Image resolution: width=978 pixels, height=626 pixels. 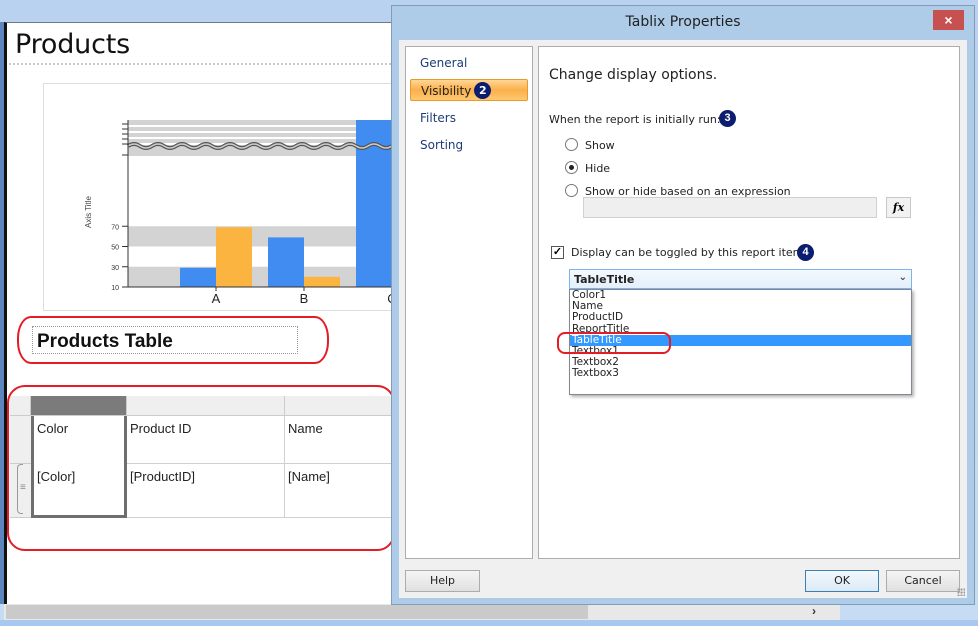 What do you see at coordinates (201, 468) in the screenshot?
I see `annotation-ellipse-tablix` at bounding box center [201, 468].